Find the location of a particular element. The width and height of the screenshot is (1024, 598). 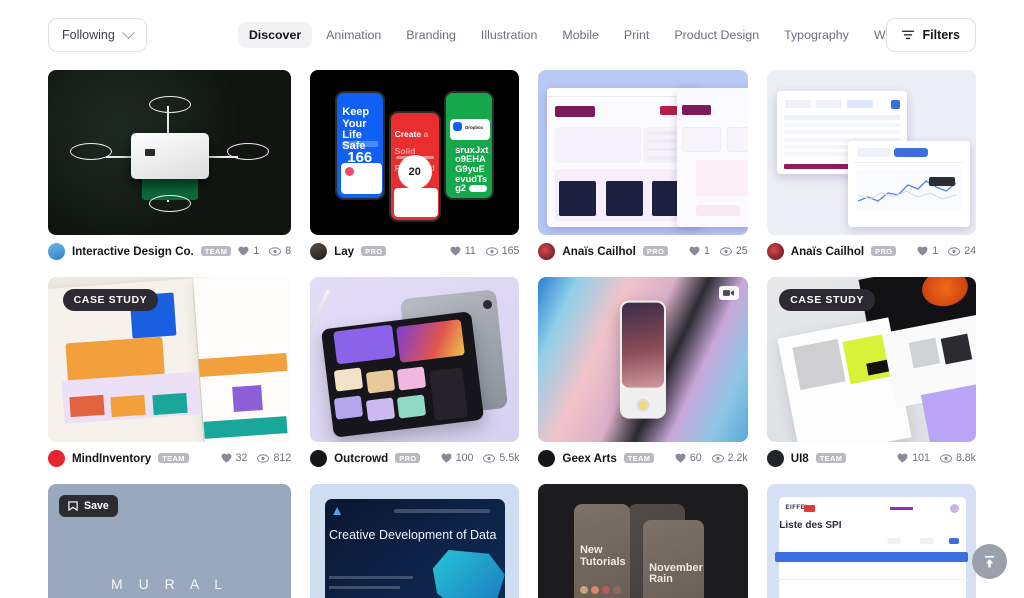

shot-stats: 100 5.5k is located at coordinates (480, 458).